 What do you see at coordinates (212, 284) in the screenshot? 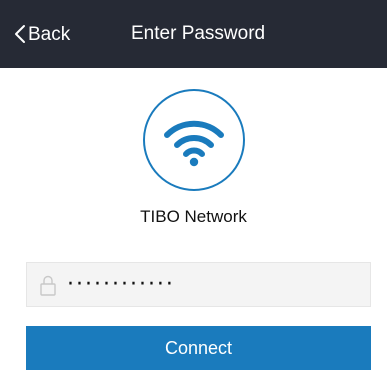
I see `password-input` at bounding box center [212, 284].